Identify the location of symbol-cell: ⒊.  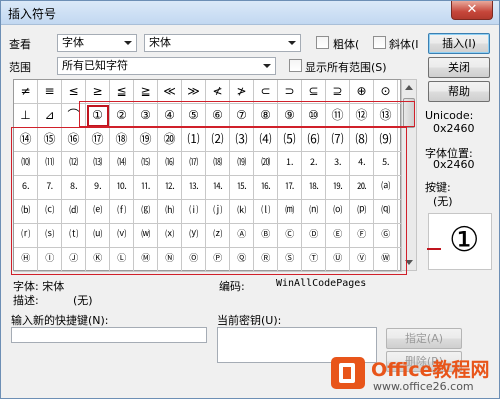
(338, 164).